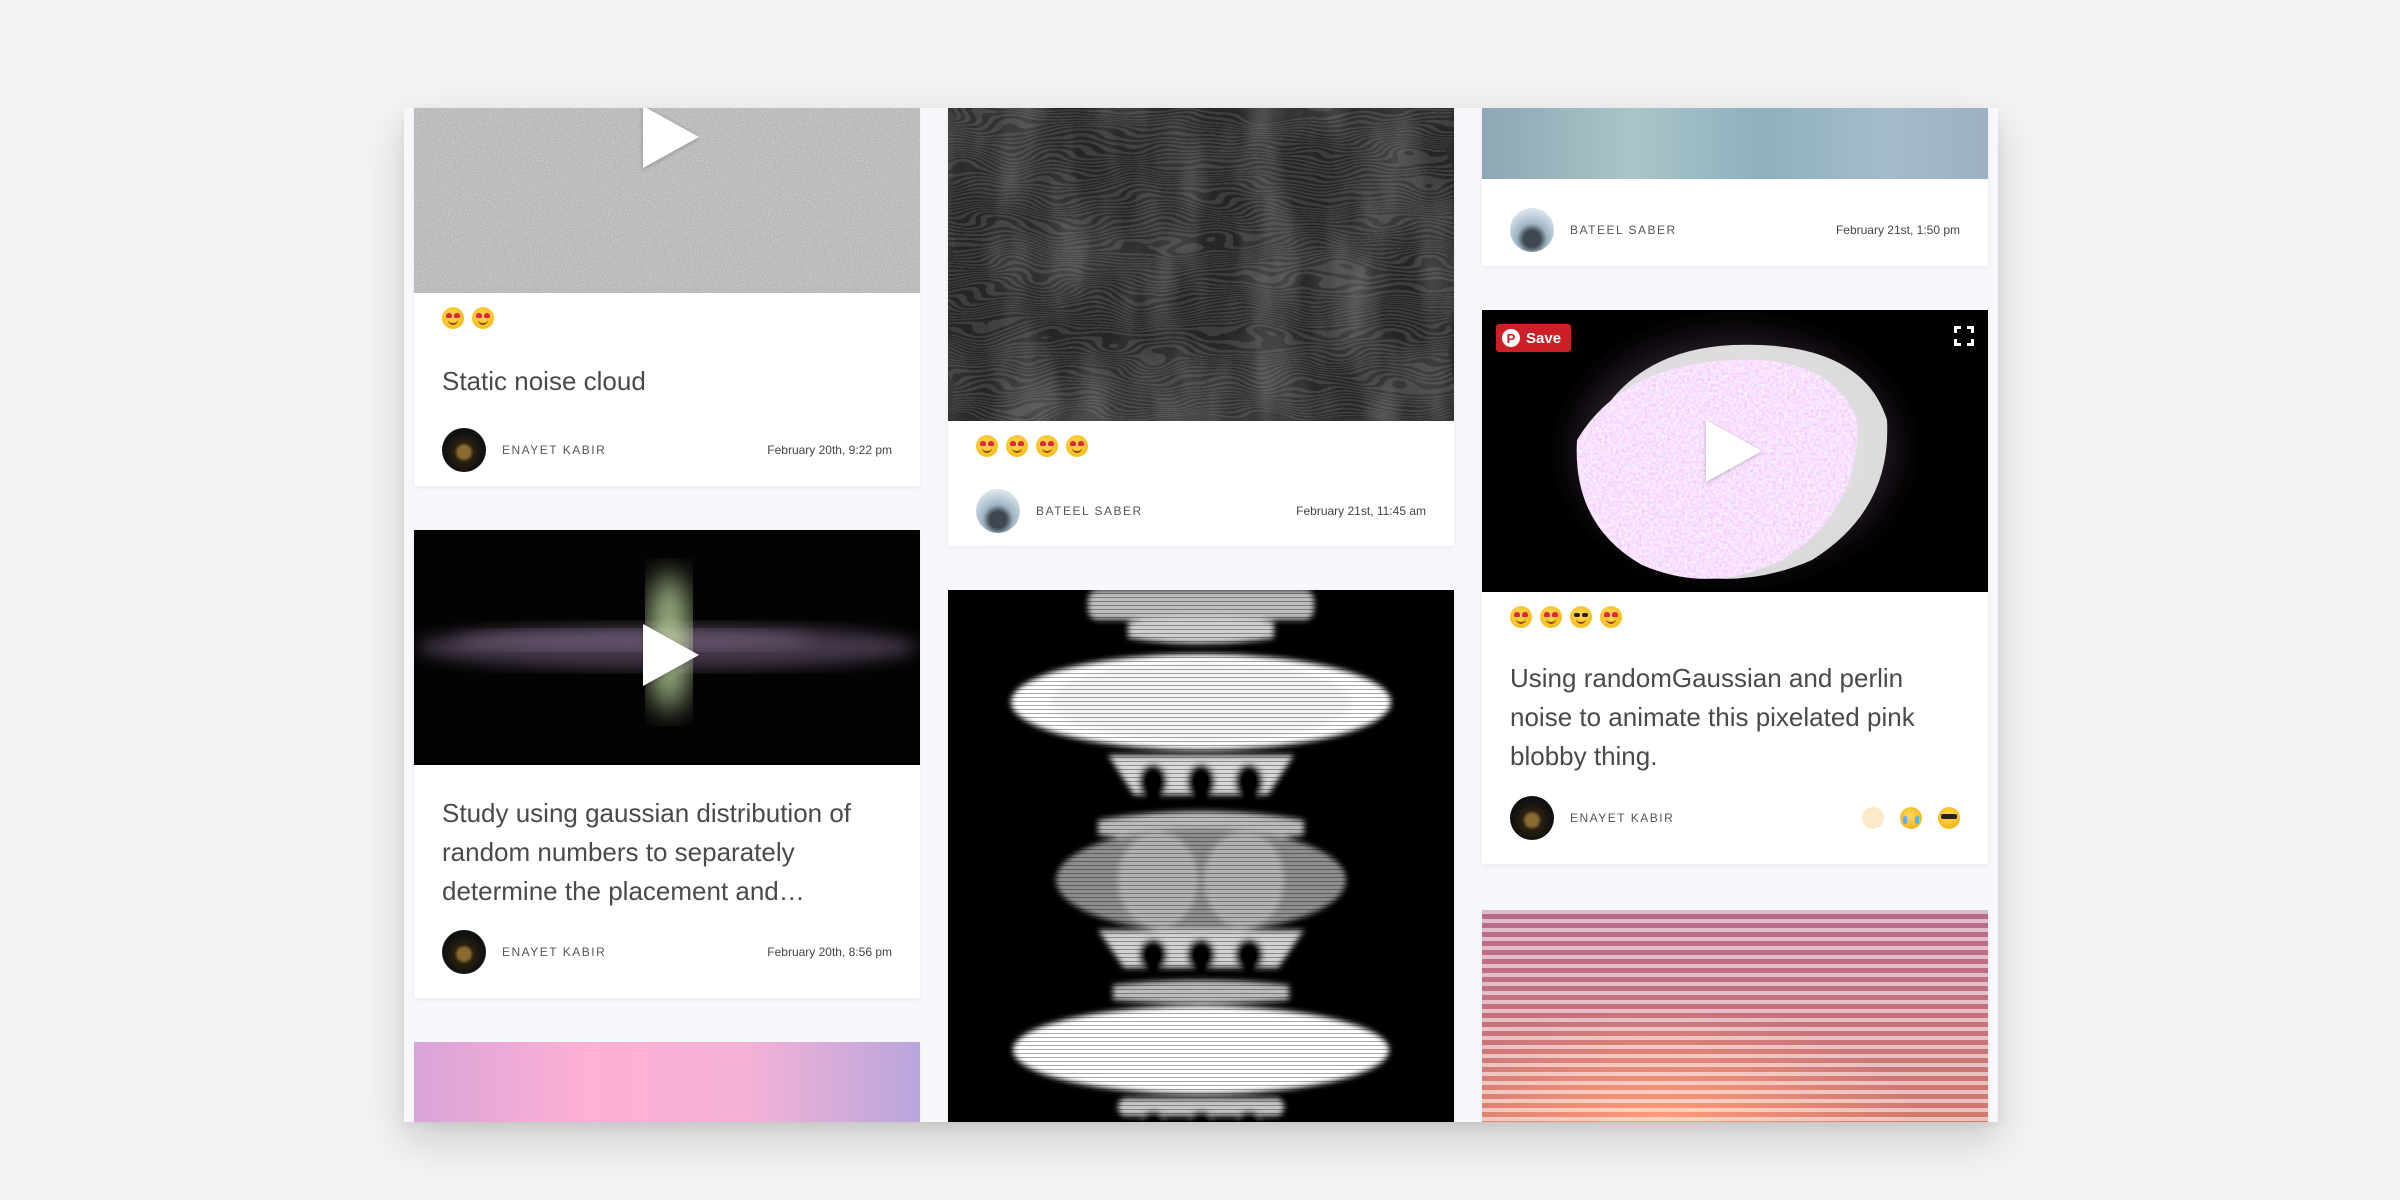  I want to click on post-footer: BATEEL SABER February 21st, 1:50 pm, so click(1735, 230).